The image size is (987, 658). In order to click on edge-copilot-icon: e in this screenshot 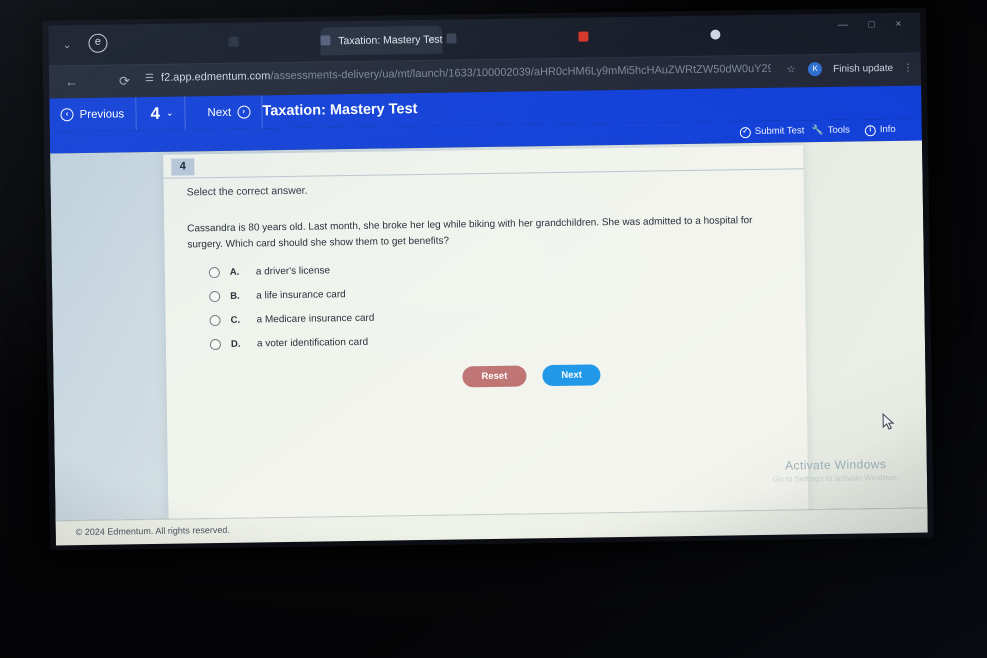, I will do `click(98, 43)`.